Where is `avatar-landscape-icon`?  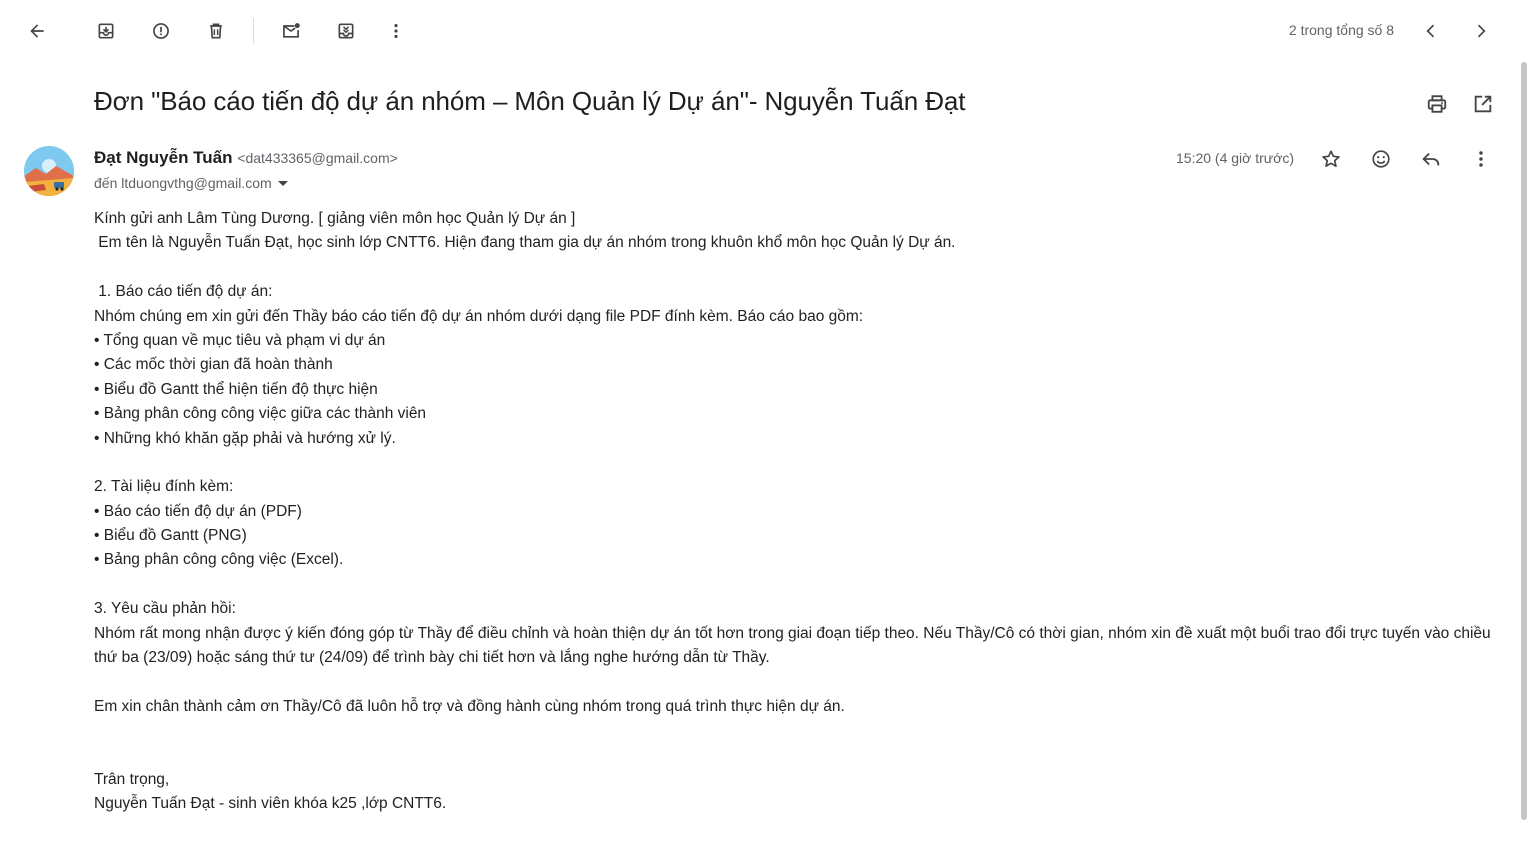
avatar-landscape-icon is located at coordinates (49, 171).